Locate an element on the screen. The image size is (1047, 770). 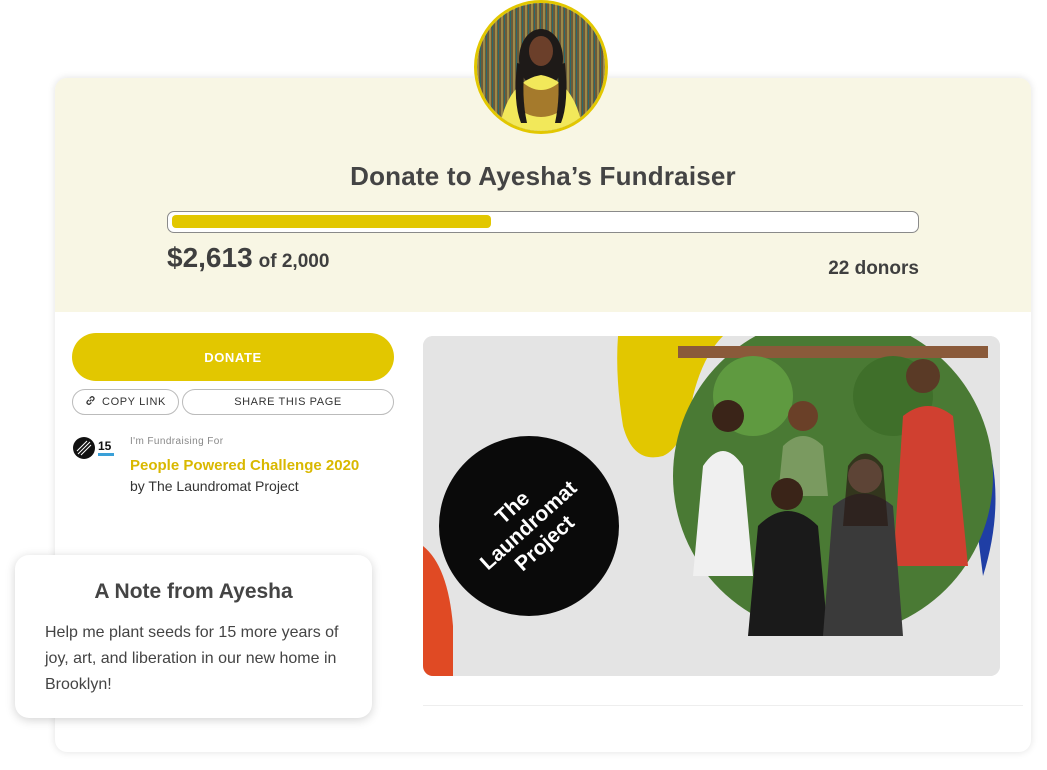
logo-number: 15 is located at coordinates (105, 446).